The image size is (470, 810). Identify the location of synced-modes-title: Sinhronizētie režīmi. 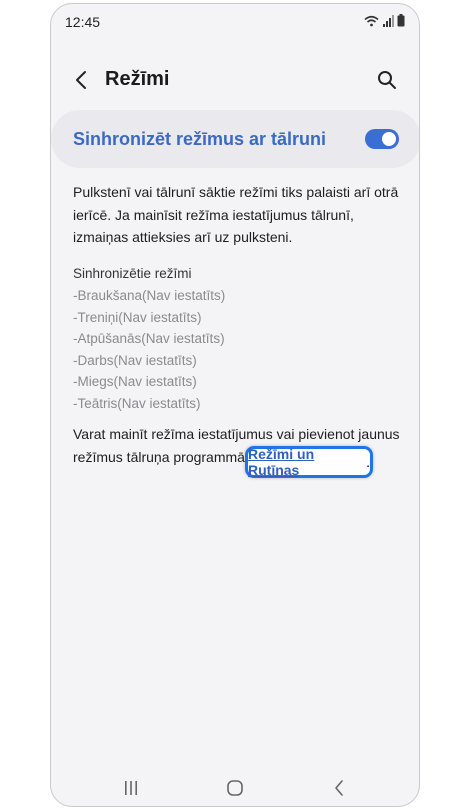
(132, 273).